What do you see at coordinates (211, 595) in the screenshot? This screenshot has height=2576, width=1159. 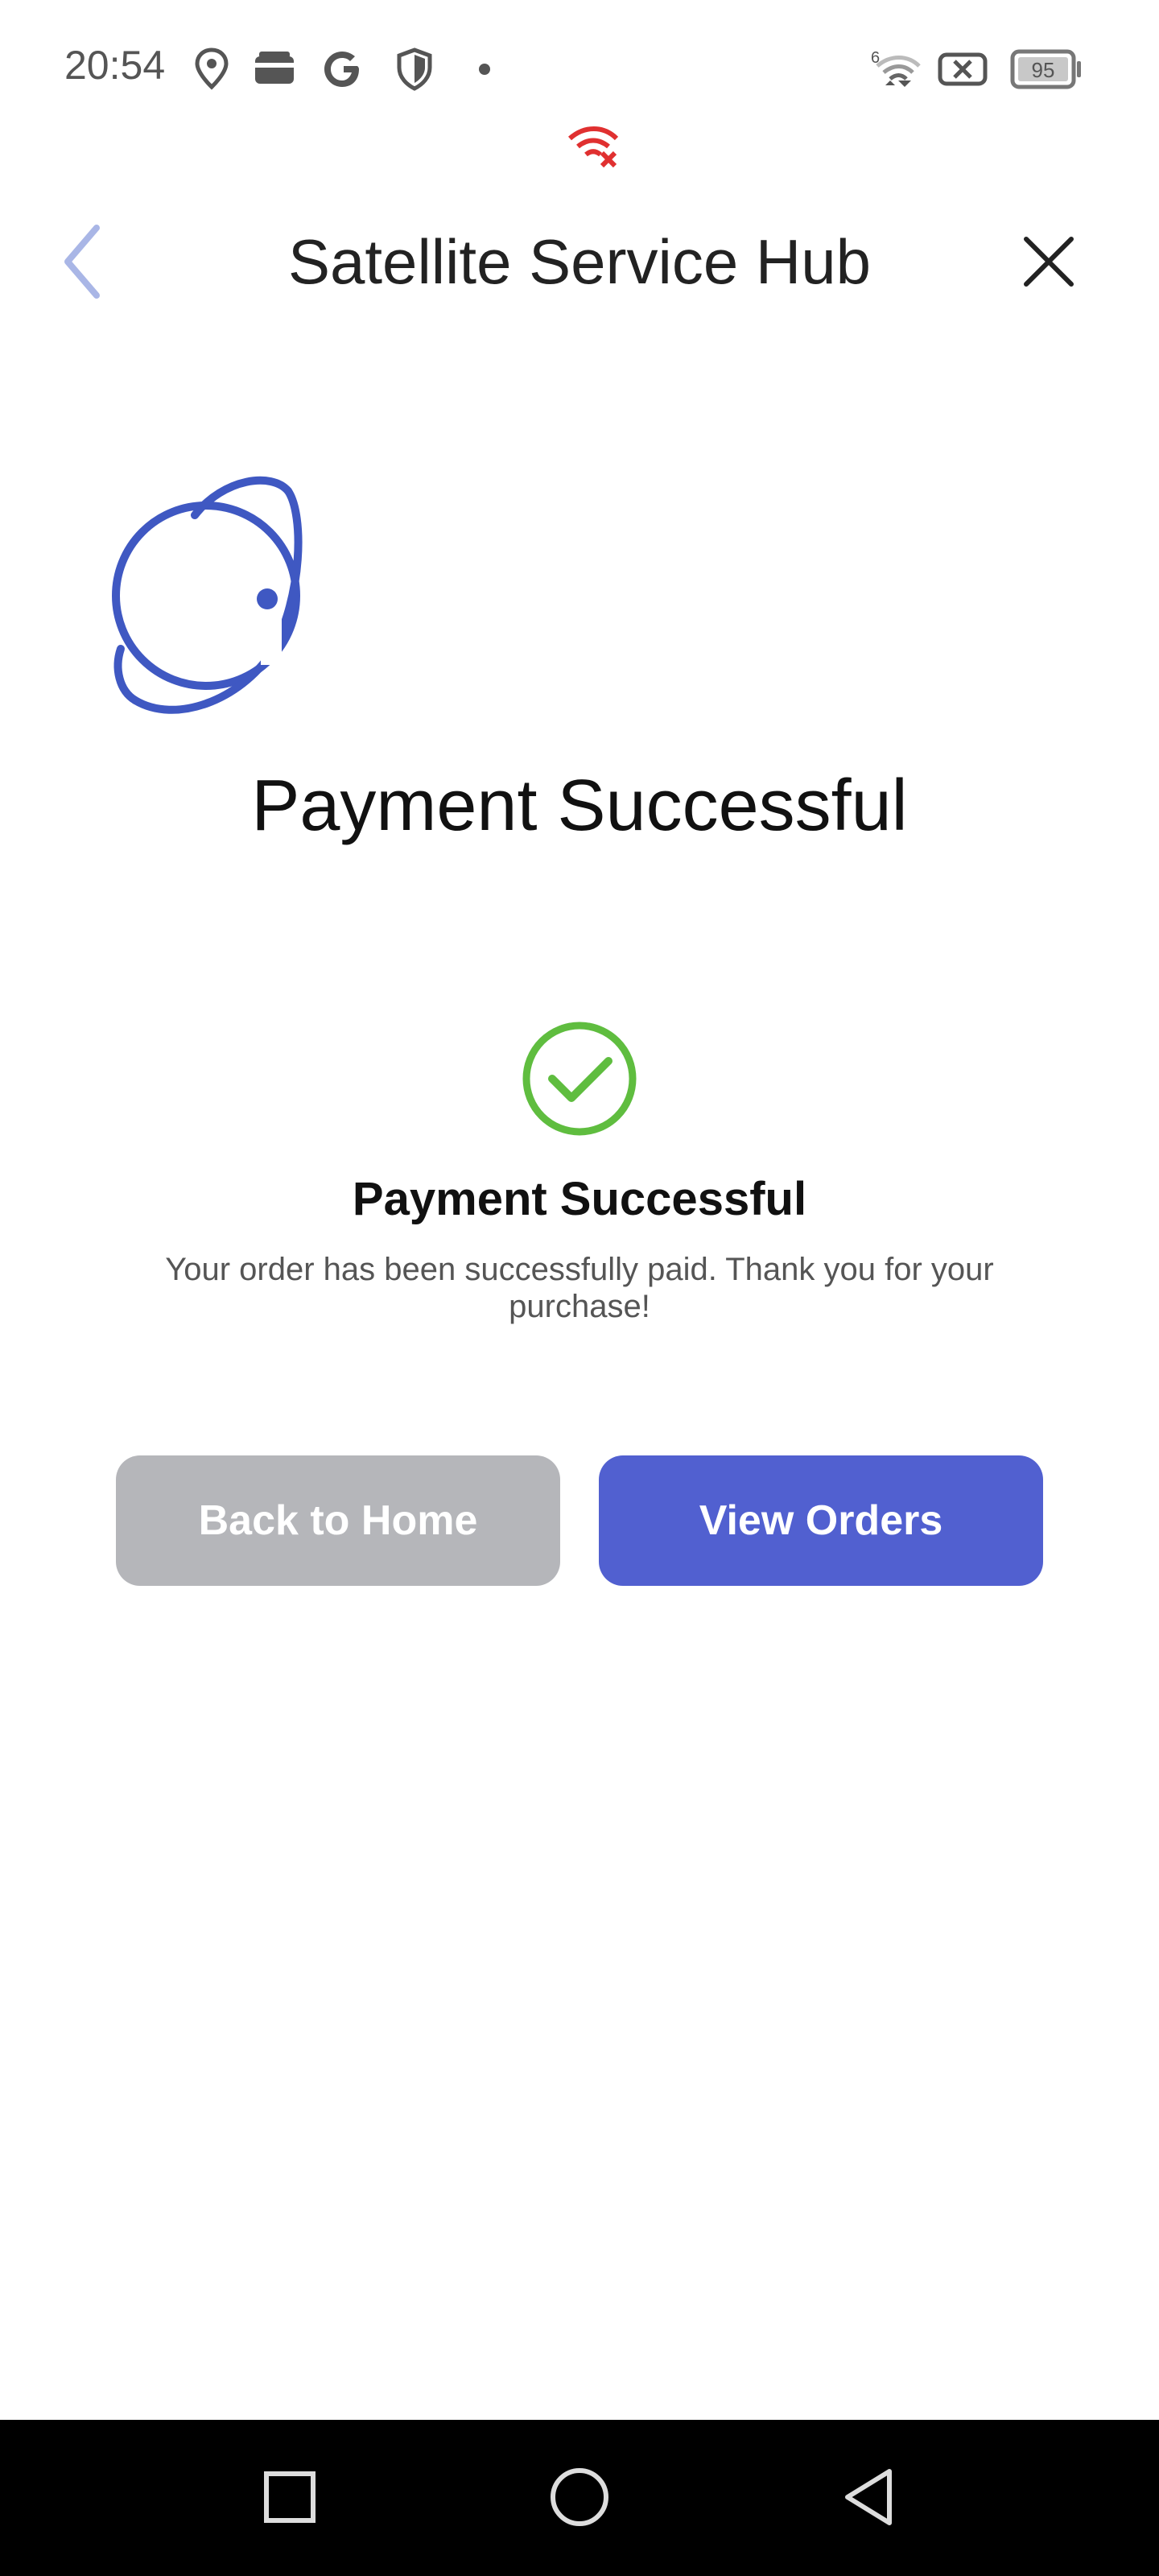 I see `planet-logo-icon` at bounding box center [211, 595].